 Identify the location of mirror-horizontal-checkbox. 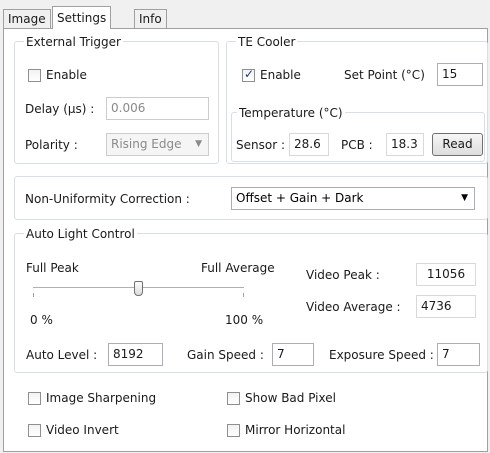
(233, 430).